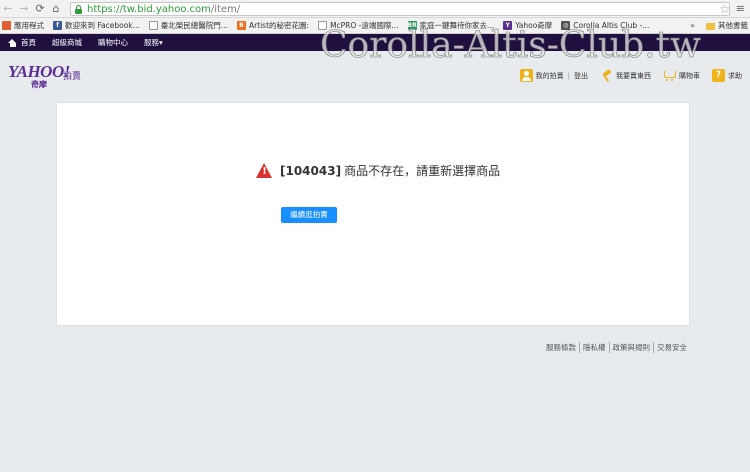 Image resolution: width=750 pixels, height=472 pixels. What do you see at coordinates (153, 25) in the screenshot?
I see `page-icon` at bounding box center [153, 25].